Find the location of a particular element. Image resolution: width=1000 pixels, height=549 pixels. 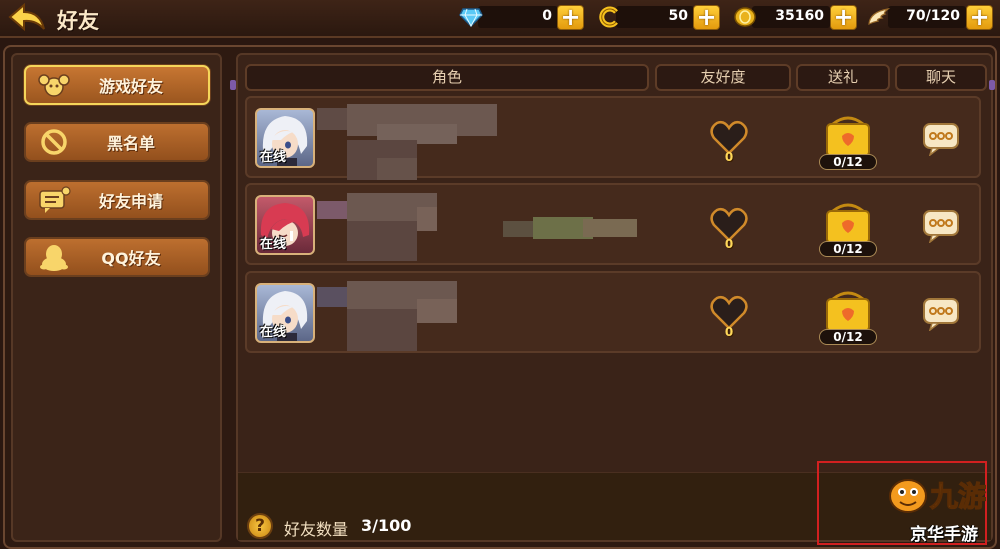

stamina-counter: 70/120 + is located at coordinates (930, 17).